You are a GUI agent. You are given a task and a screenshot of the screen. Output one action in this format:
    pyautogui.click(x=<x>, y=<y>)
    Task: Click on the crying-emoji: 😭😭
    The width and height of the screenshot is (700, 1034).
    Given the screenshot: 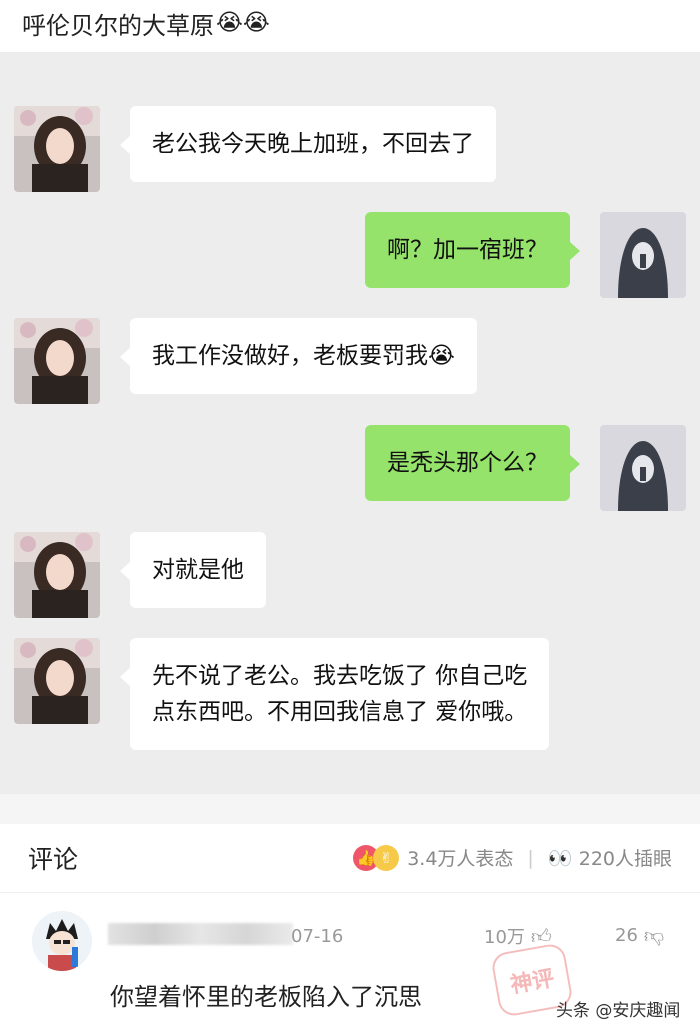 What is the action you would take?
    pyautogui.click(x=243, y=23)
    